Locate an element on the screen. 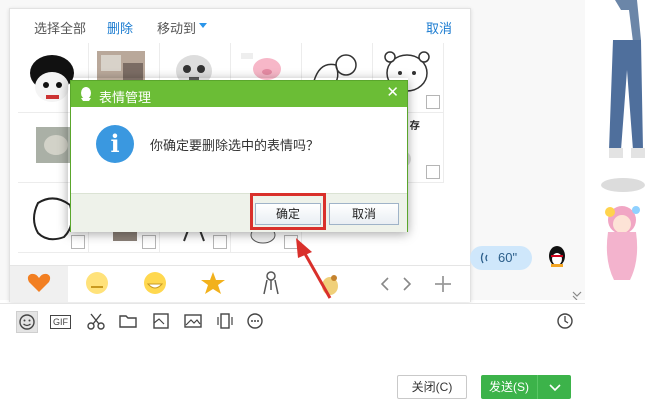 This screenshot has width=651, height=402. move-to-button: 移动到 is located at coordinates (176, 27).